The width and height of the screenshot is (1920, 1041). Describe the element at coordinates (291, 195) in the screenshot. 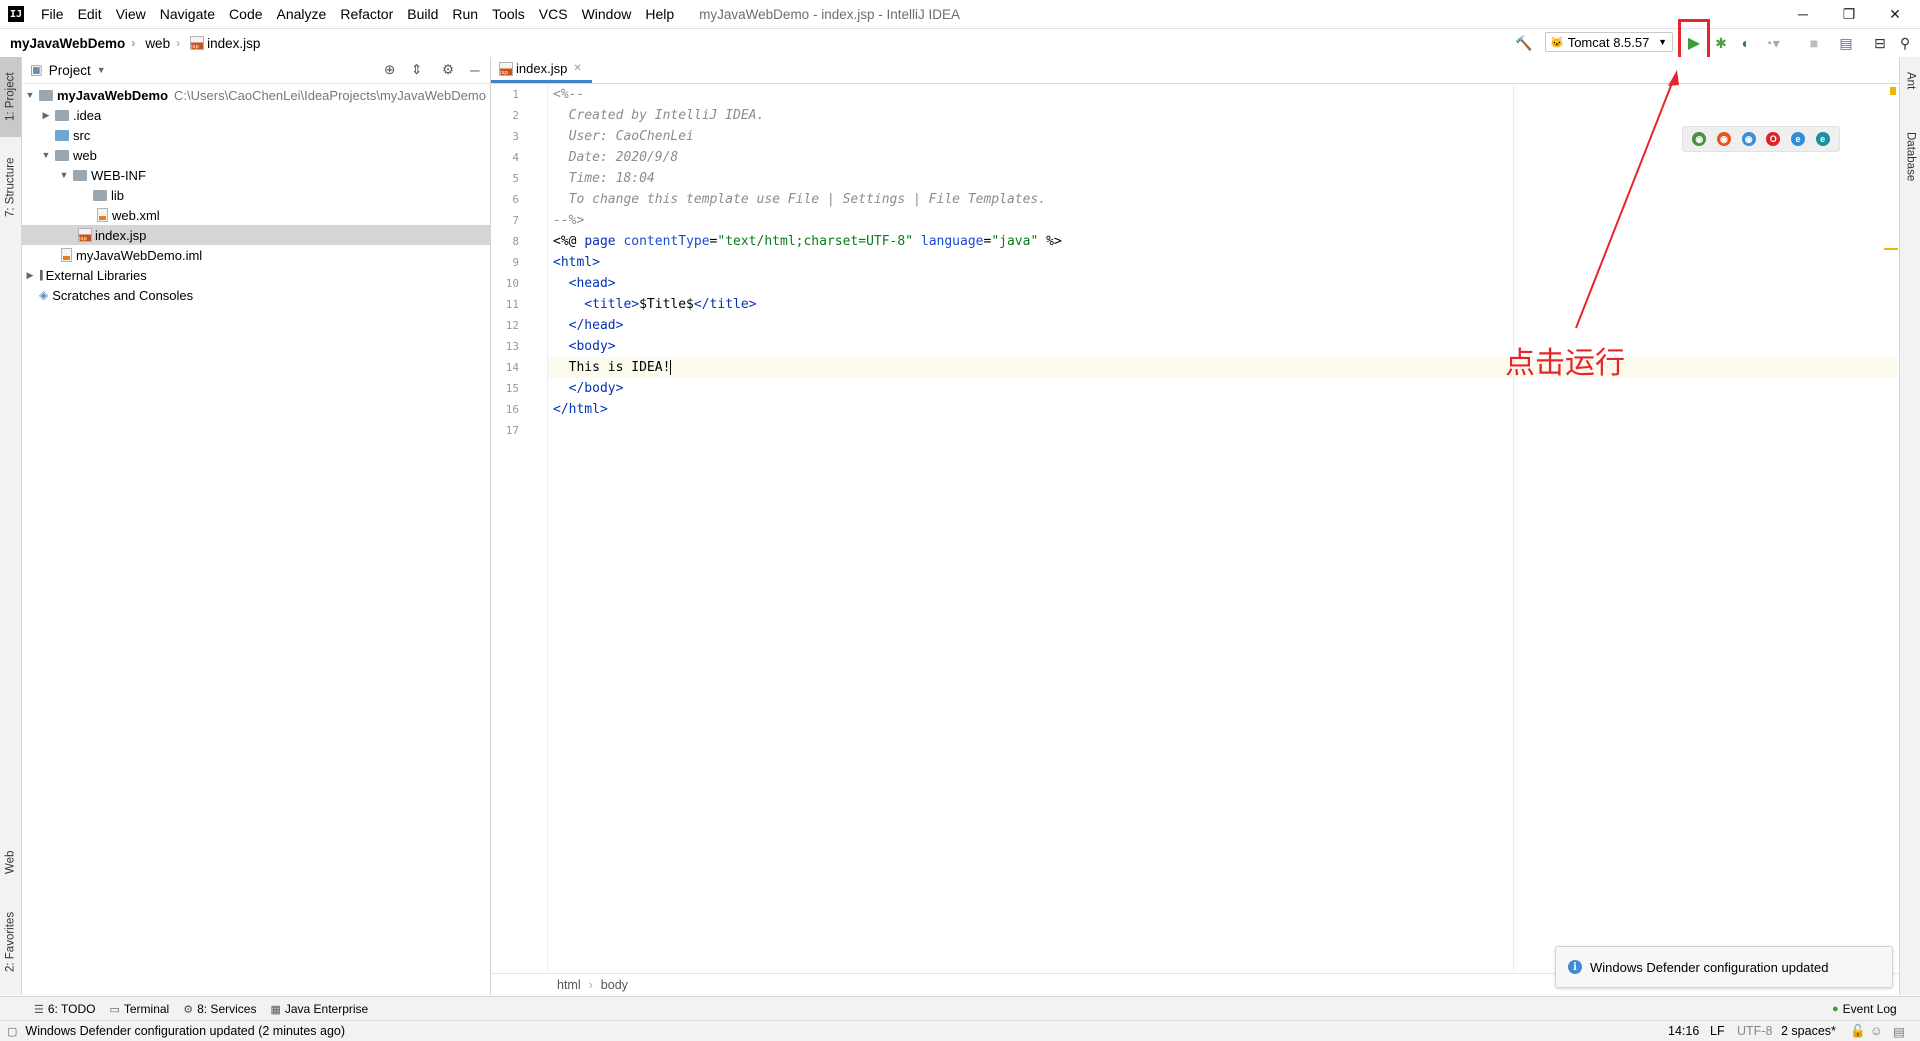

I see `tree-item-lib: lib` at that location.